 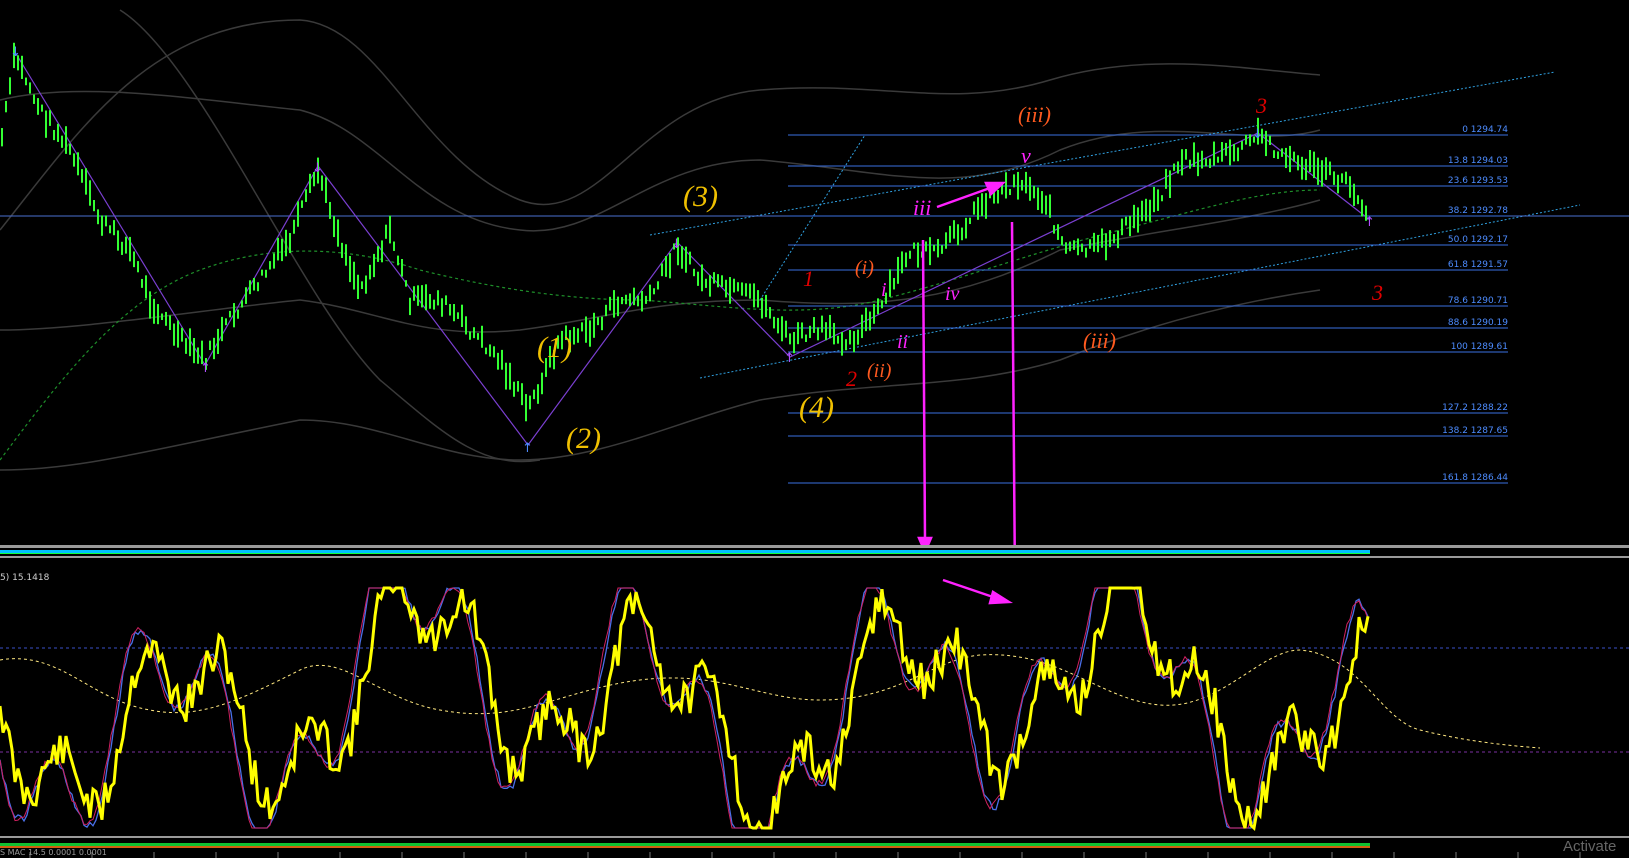 I want to click on activate-watermark: Activate, so click(x=1590, y=846).